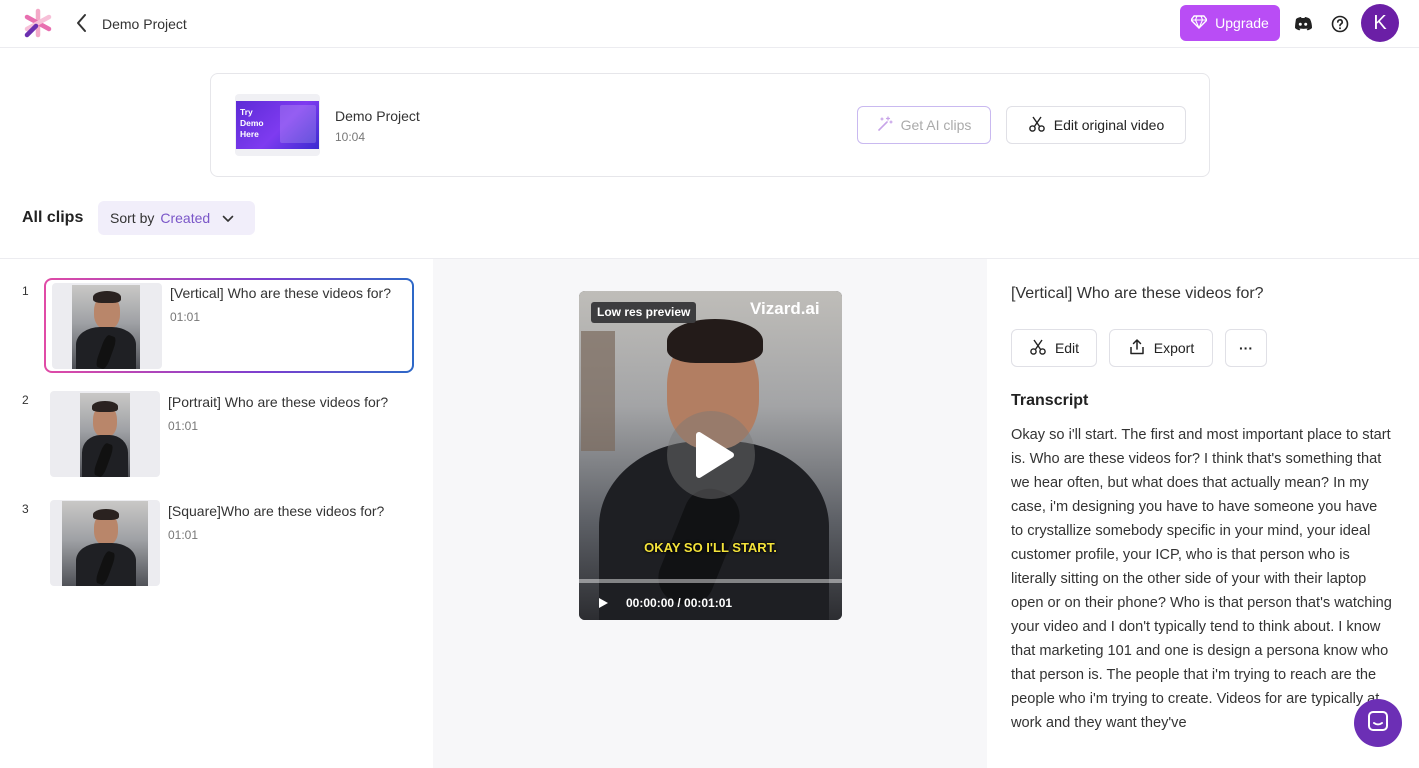  Describe the element at coordinates (1199, 23) in the screenshot. I see `diamond-icon` at that location.